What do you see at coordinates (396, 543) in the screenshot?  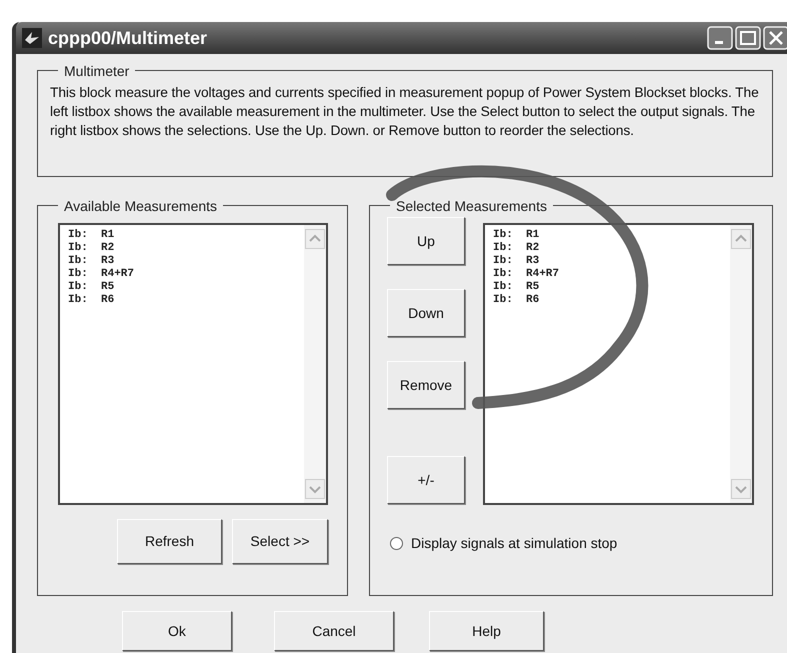 I see `radio-button` at bounding box center [396, 543].